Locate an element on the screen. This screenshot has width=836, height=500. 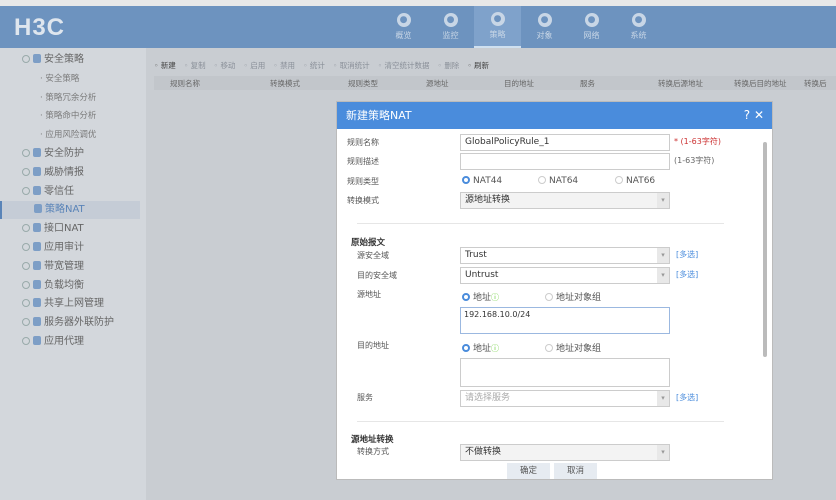
nav-3: ● 对象 is located at coordinates (544, 27).